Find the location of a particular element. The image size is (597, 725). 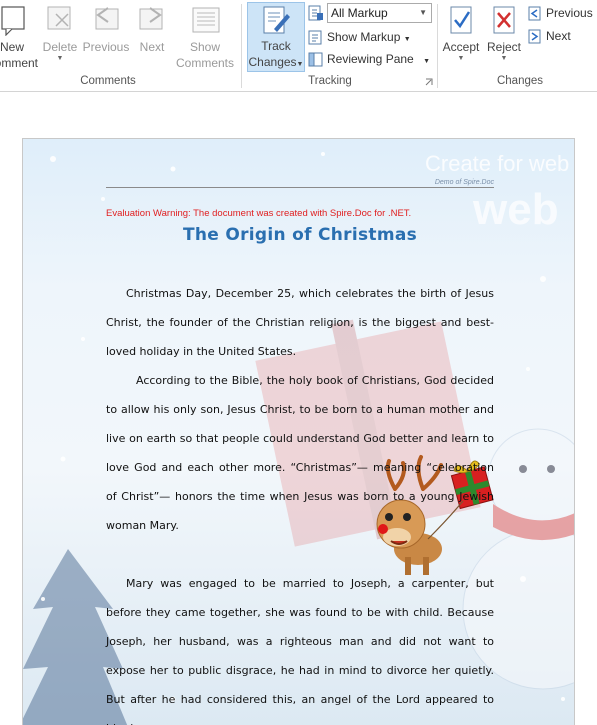

next-comment-icon is located at coordinates (151, 18).